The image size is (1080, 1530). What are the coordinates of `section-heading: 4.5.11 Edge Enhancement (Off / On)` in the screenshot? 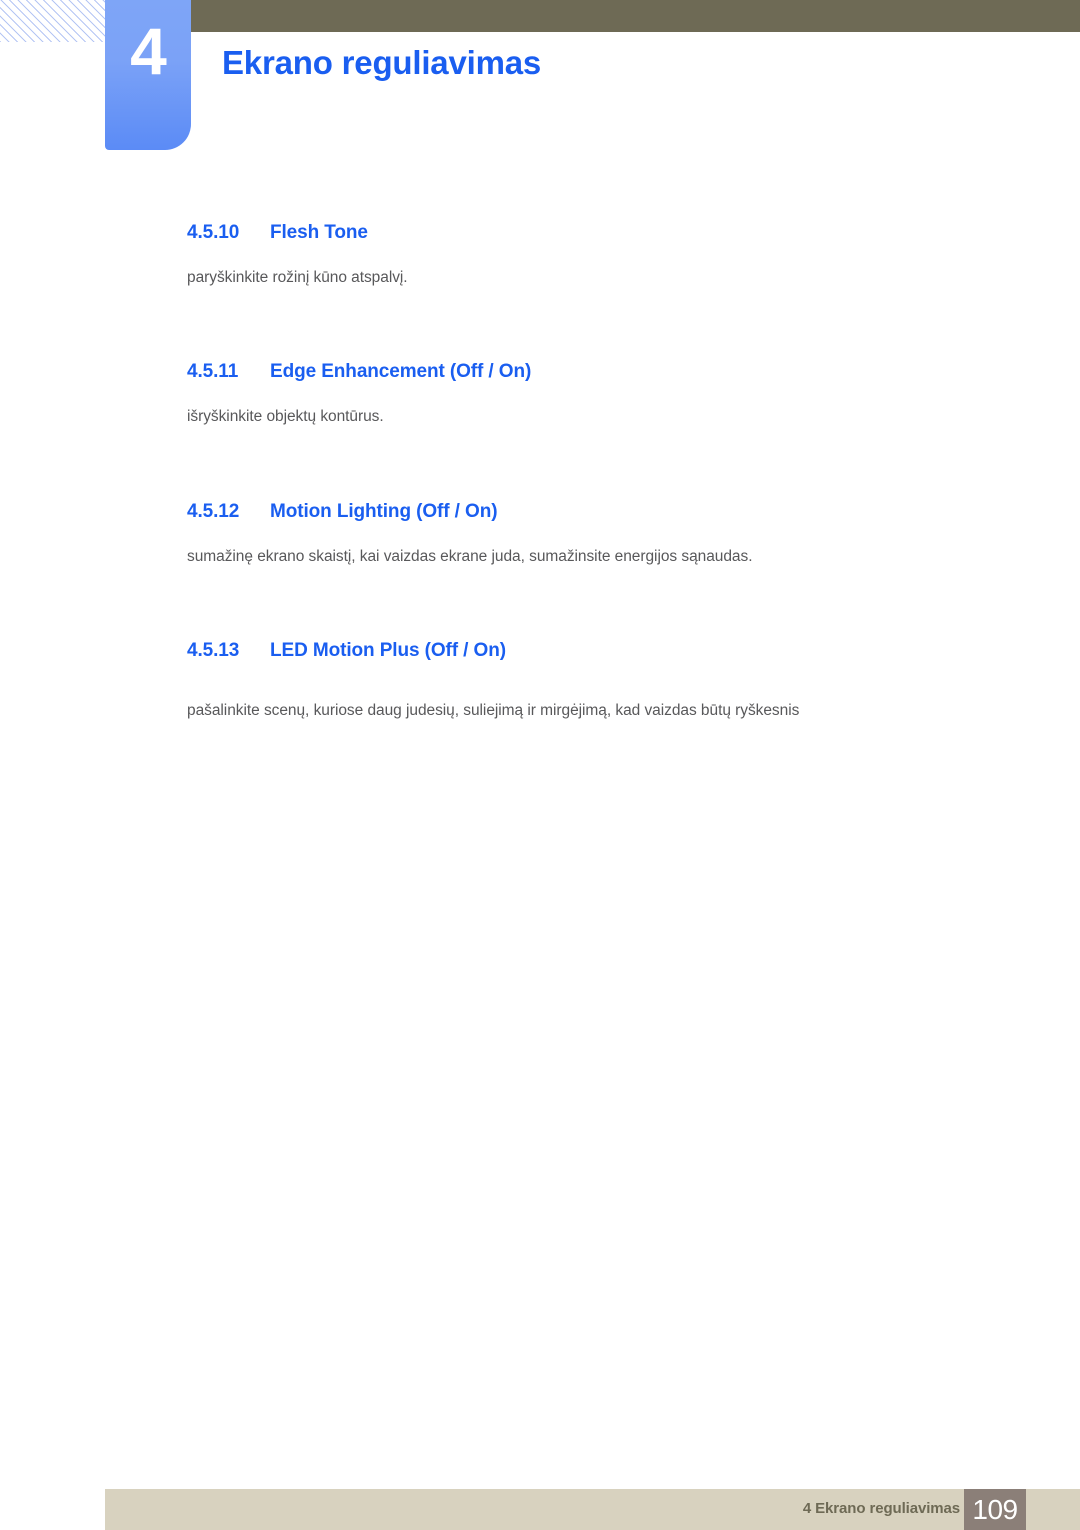 It's located at (540, 372).